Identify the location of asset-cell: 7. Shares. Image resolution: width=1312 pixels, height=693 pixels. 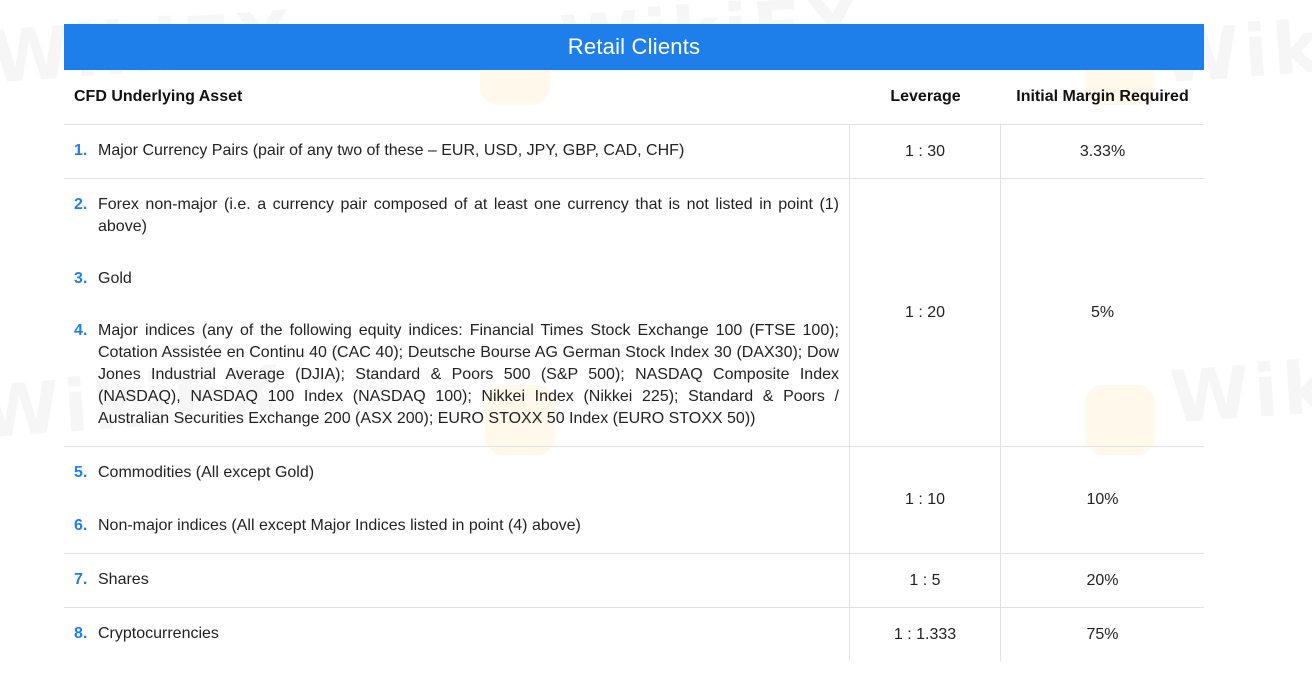
(457, 580).